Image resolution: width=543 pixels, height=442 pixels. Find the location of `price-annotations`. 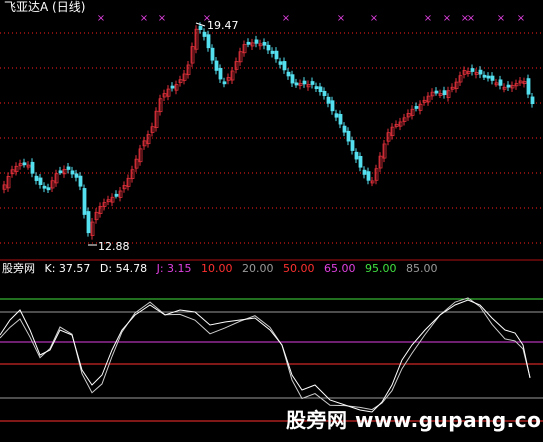

price-annotations is located at coordinates (147, 134).